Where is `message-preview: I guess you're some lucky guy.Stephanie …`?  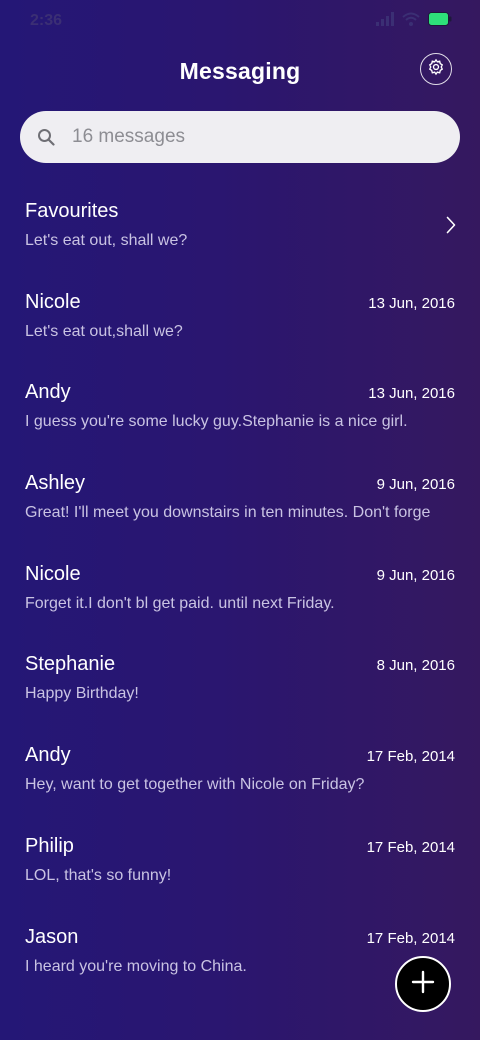
message-preview: I guess you're some lucky guy.Stephanie … is located at coordinates (216, 422).